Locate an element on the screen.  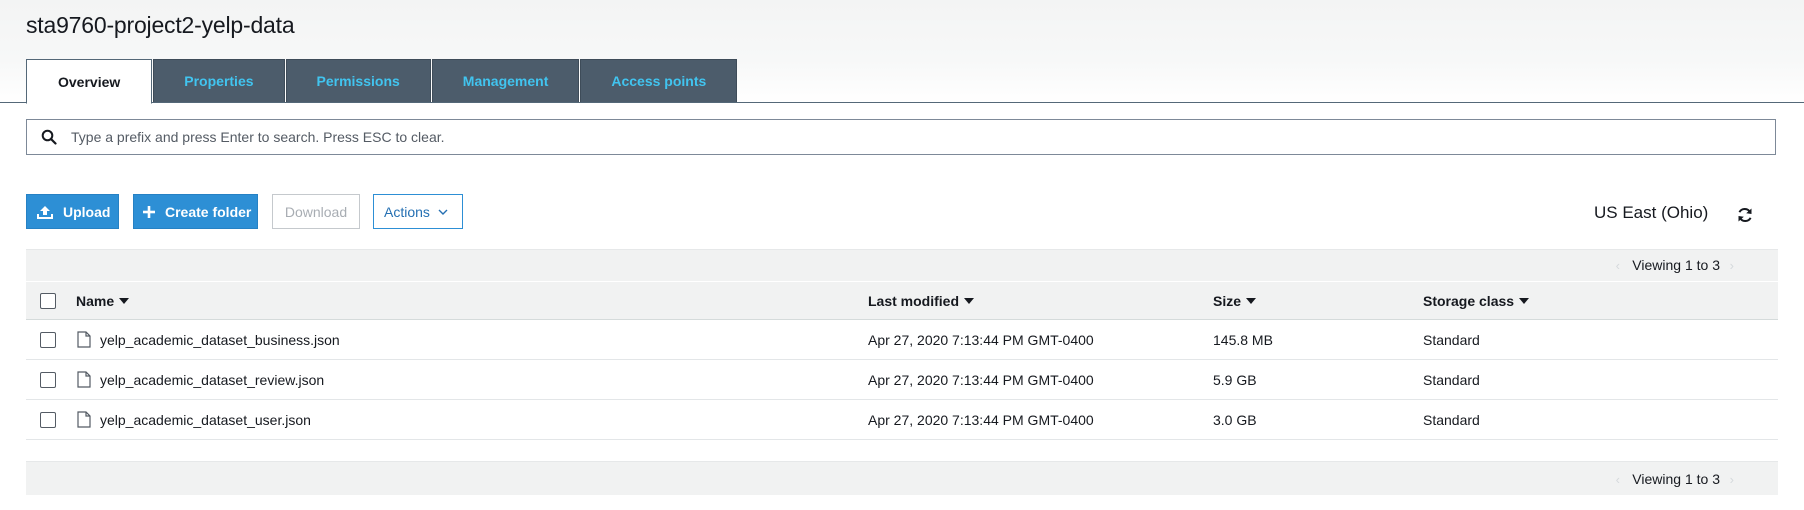
upload-button: Upload is located at coordinates (72, 211).